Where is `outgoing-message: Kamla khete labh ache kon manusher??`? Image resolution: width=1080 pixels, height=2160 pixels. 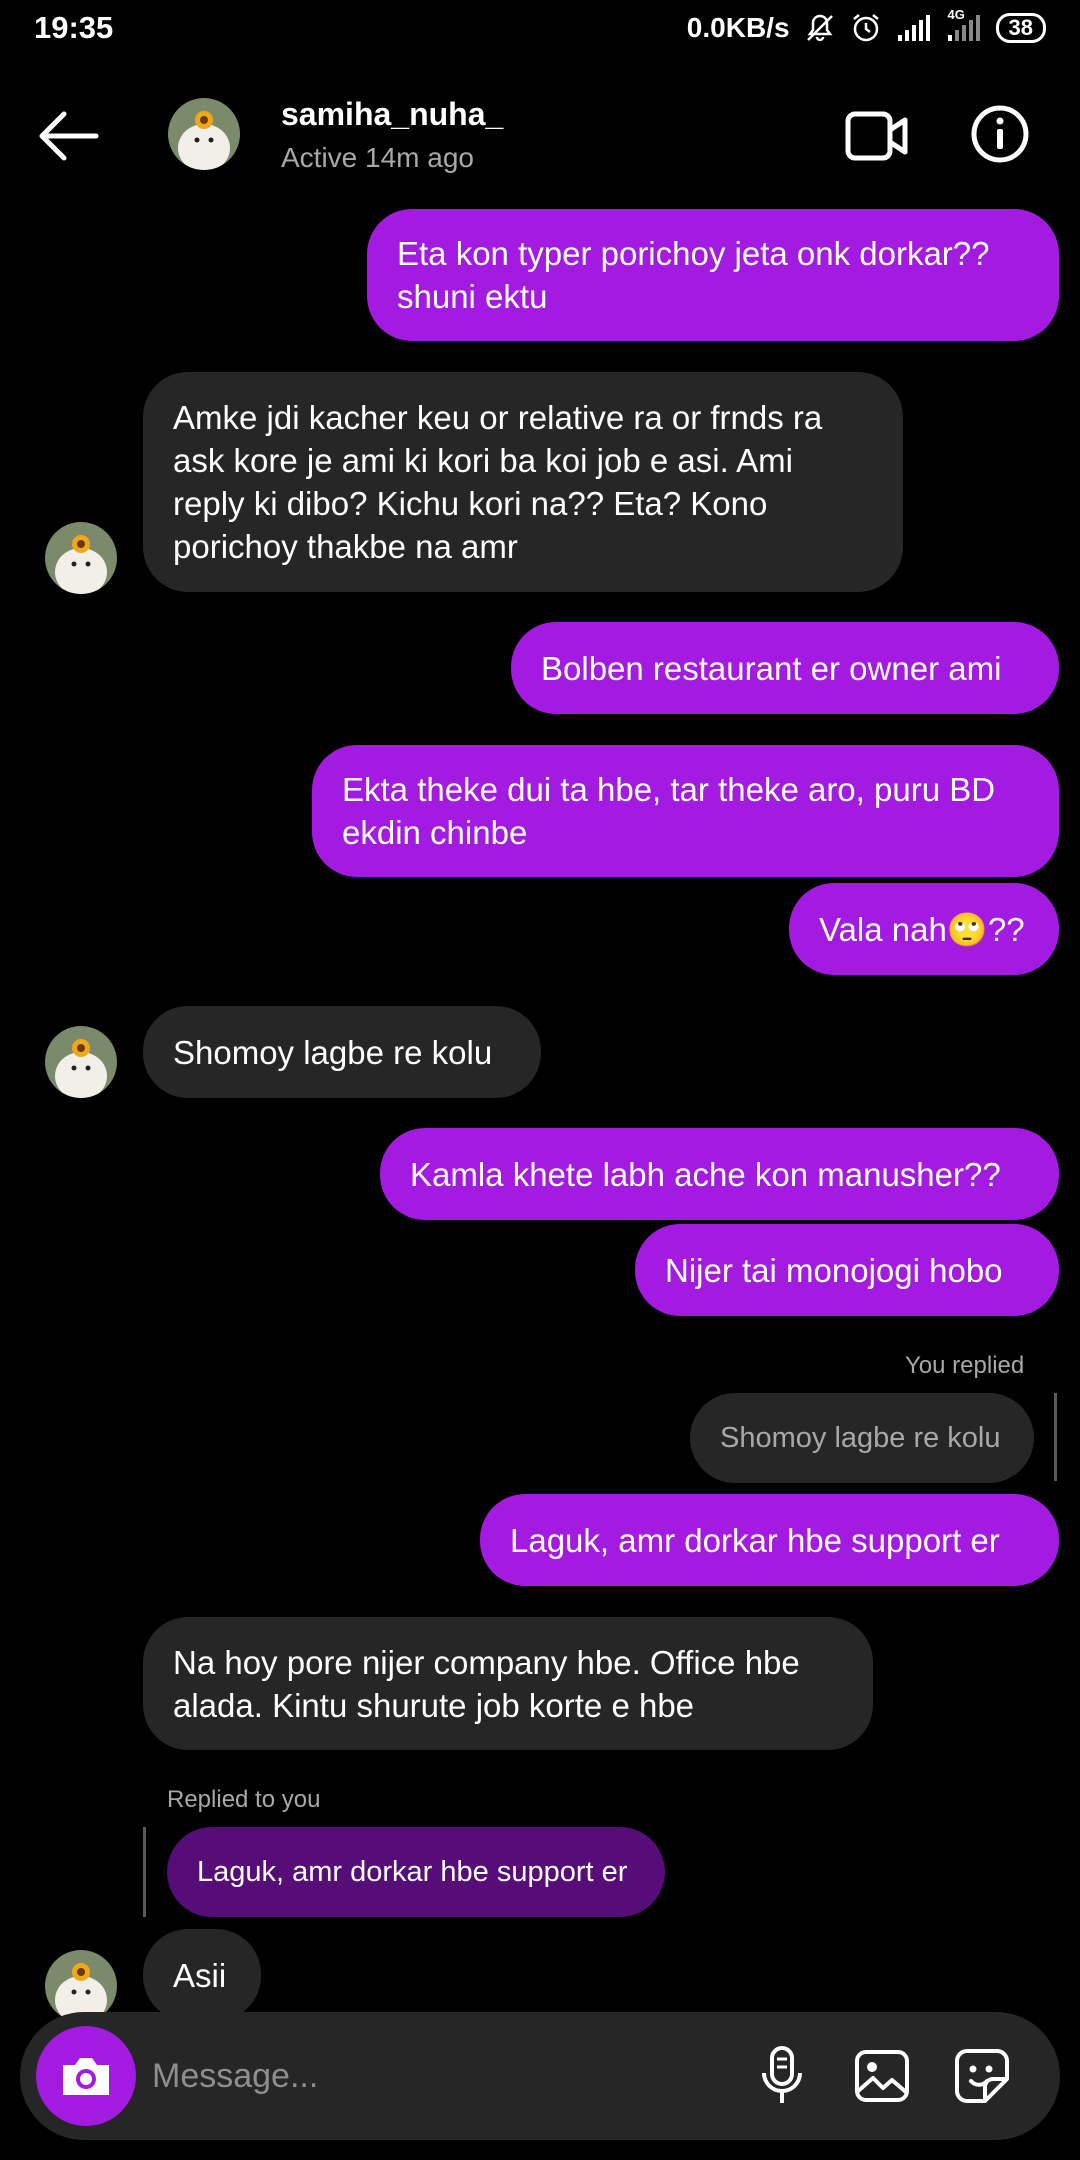 outgoing-message: Kamla khete labh ache kon manusher?? is located at coordinates (719, 1174).